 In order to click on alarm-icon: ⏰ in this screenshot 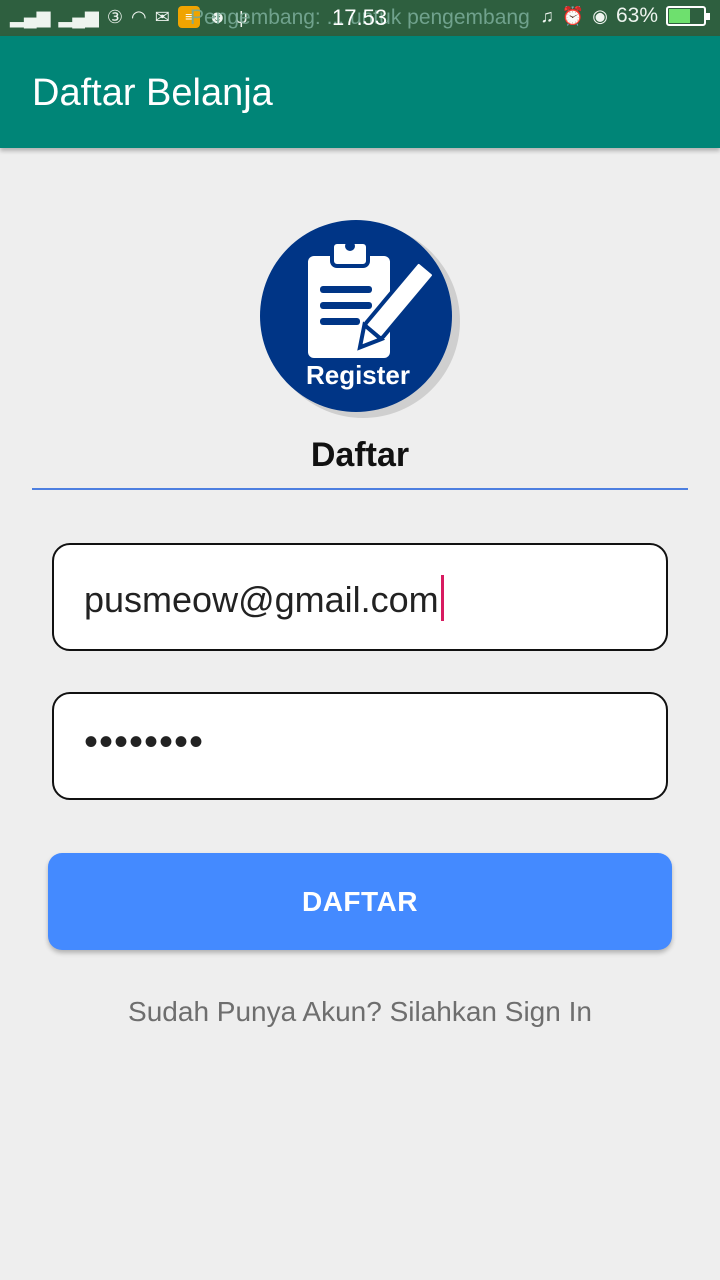, I will do `click(573, 16)`.